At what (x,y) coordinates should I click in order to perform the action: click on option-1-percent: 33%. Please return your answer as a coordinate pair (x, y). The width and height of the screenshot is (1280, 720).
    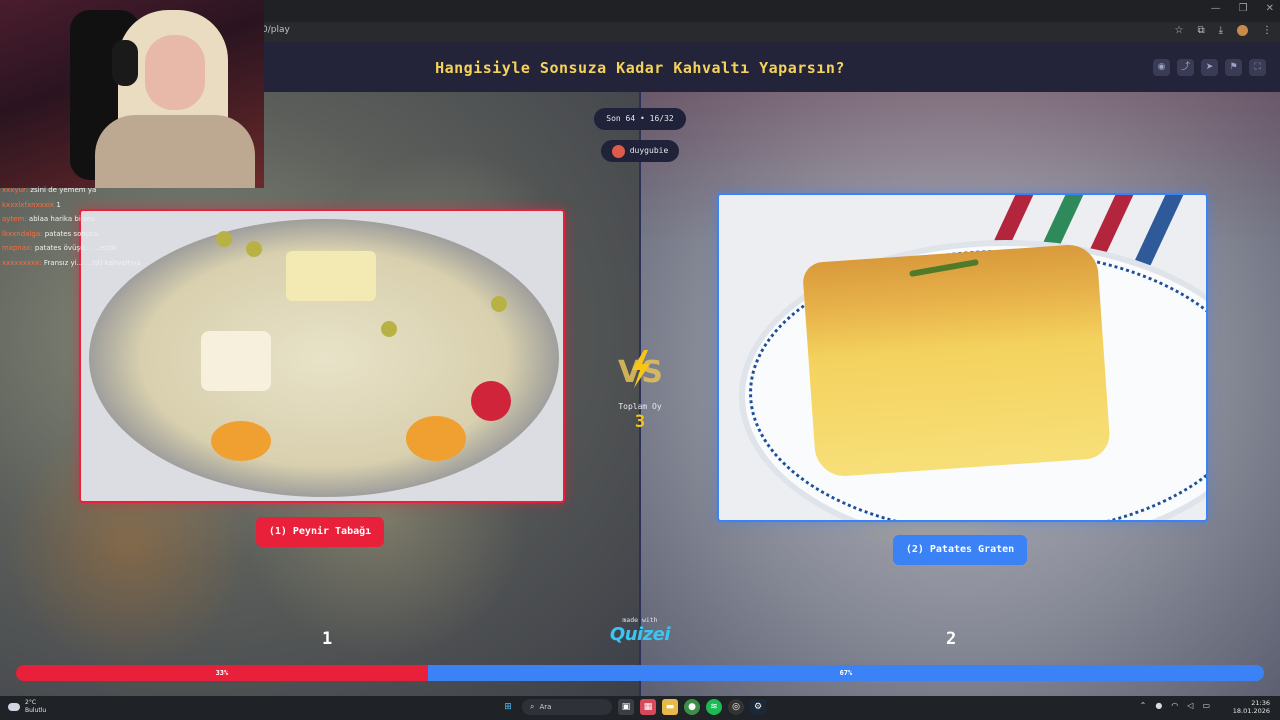
    Looking at the image, I should click on (222, 673).